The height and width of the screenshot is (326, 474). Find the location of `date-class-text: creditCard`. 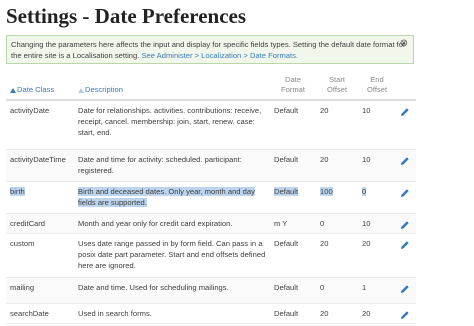

date-class-text: creditCard is located at coordinates (28, 223).